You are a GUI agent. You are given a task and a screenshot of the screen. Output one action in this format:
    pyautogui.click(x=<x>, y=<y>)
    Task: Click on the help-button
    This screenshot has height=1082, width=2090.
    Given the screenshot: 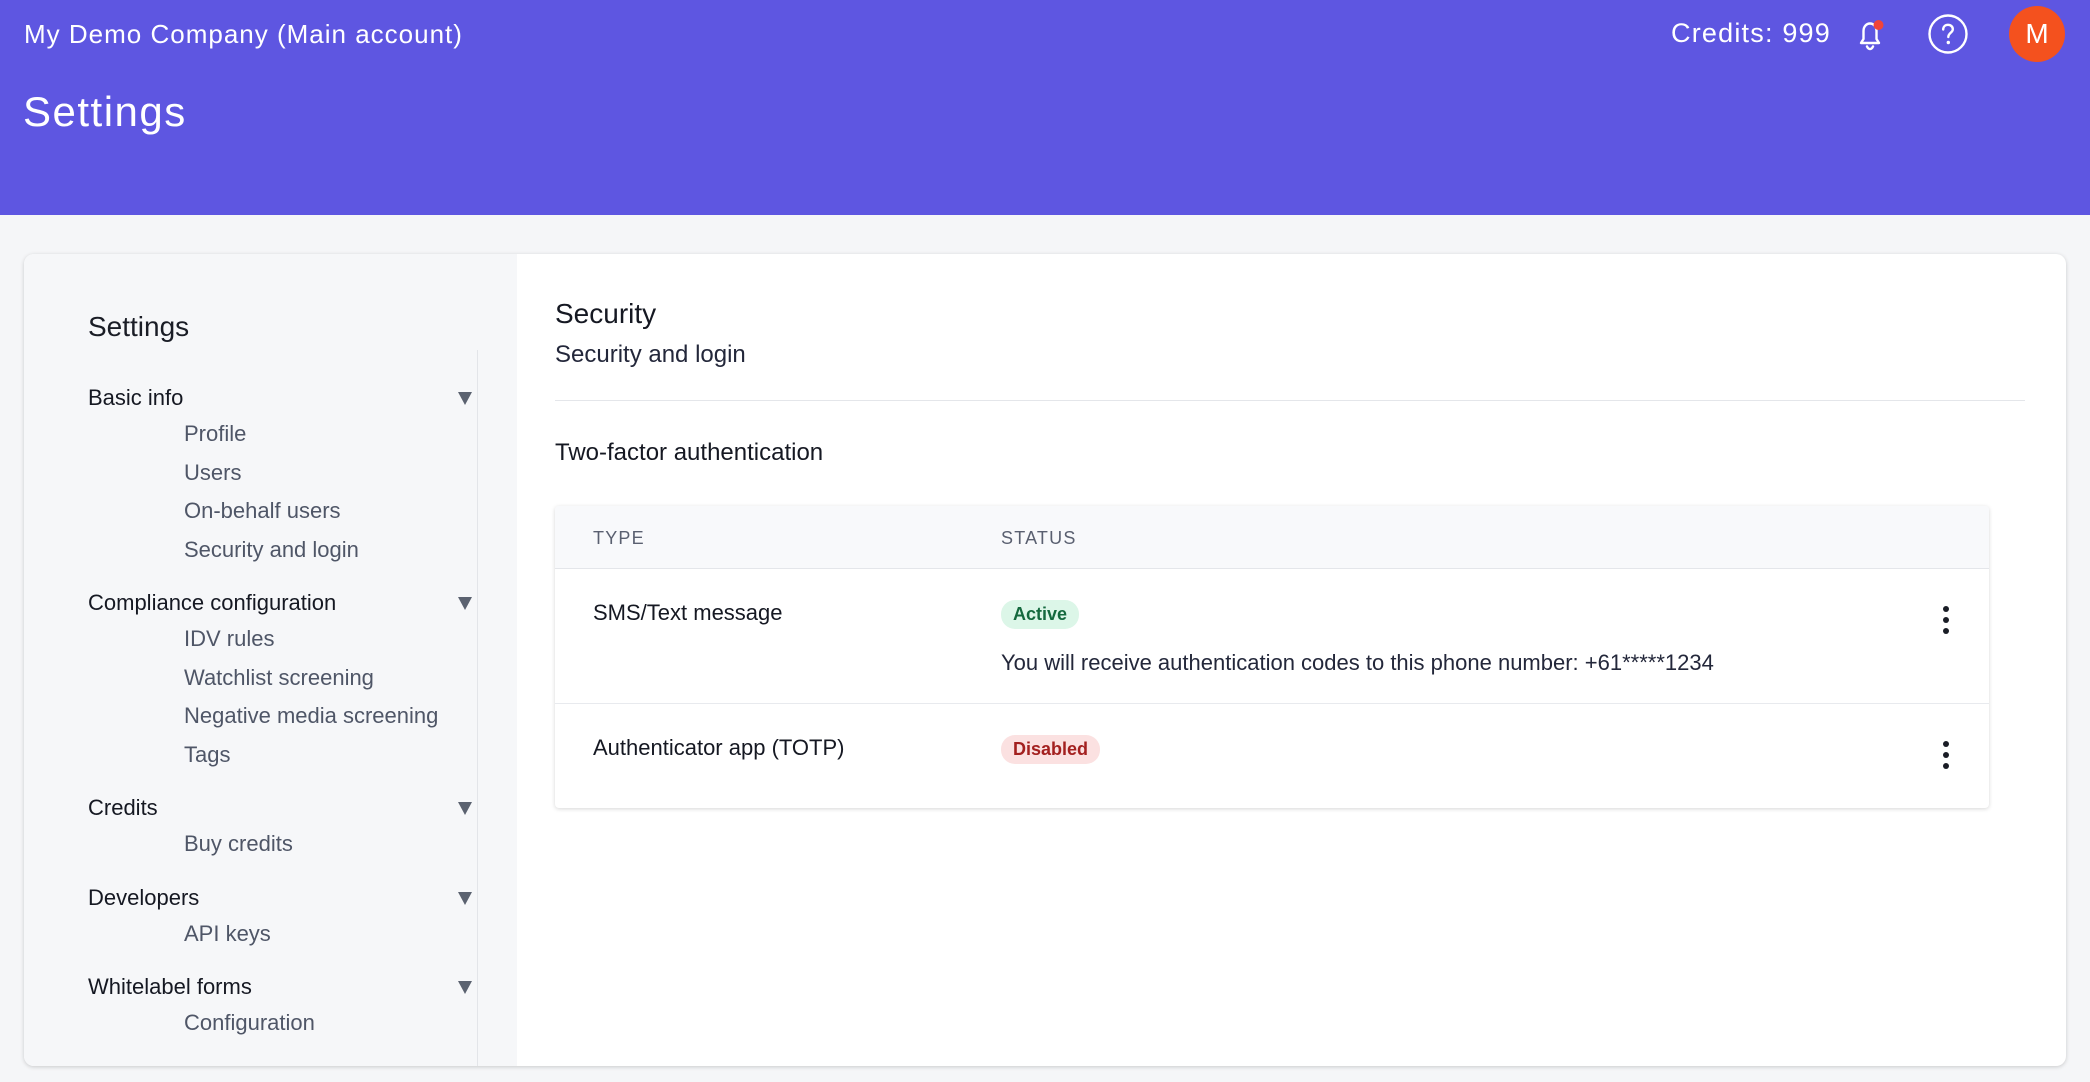 What is the action you would take?
    pyautogui.click(x=1948, y=34)
    